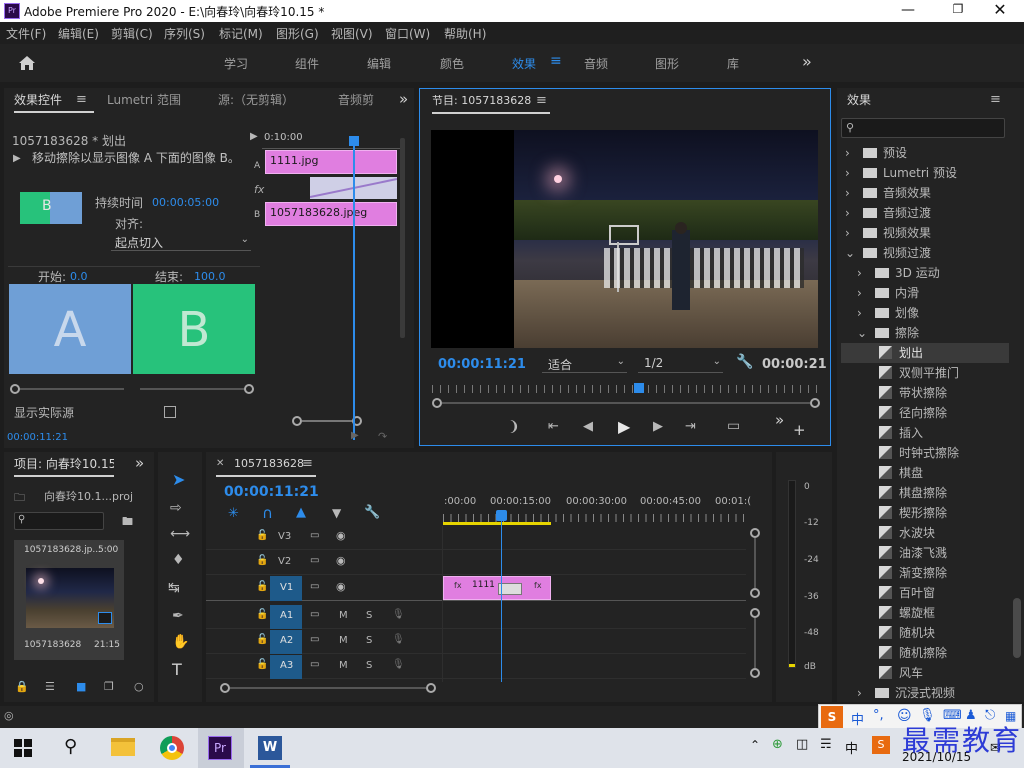  Describe the element at coordinates (170, 412) in the screenshot. I see `show-actual-sources-checkbox` at that location.